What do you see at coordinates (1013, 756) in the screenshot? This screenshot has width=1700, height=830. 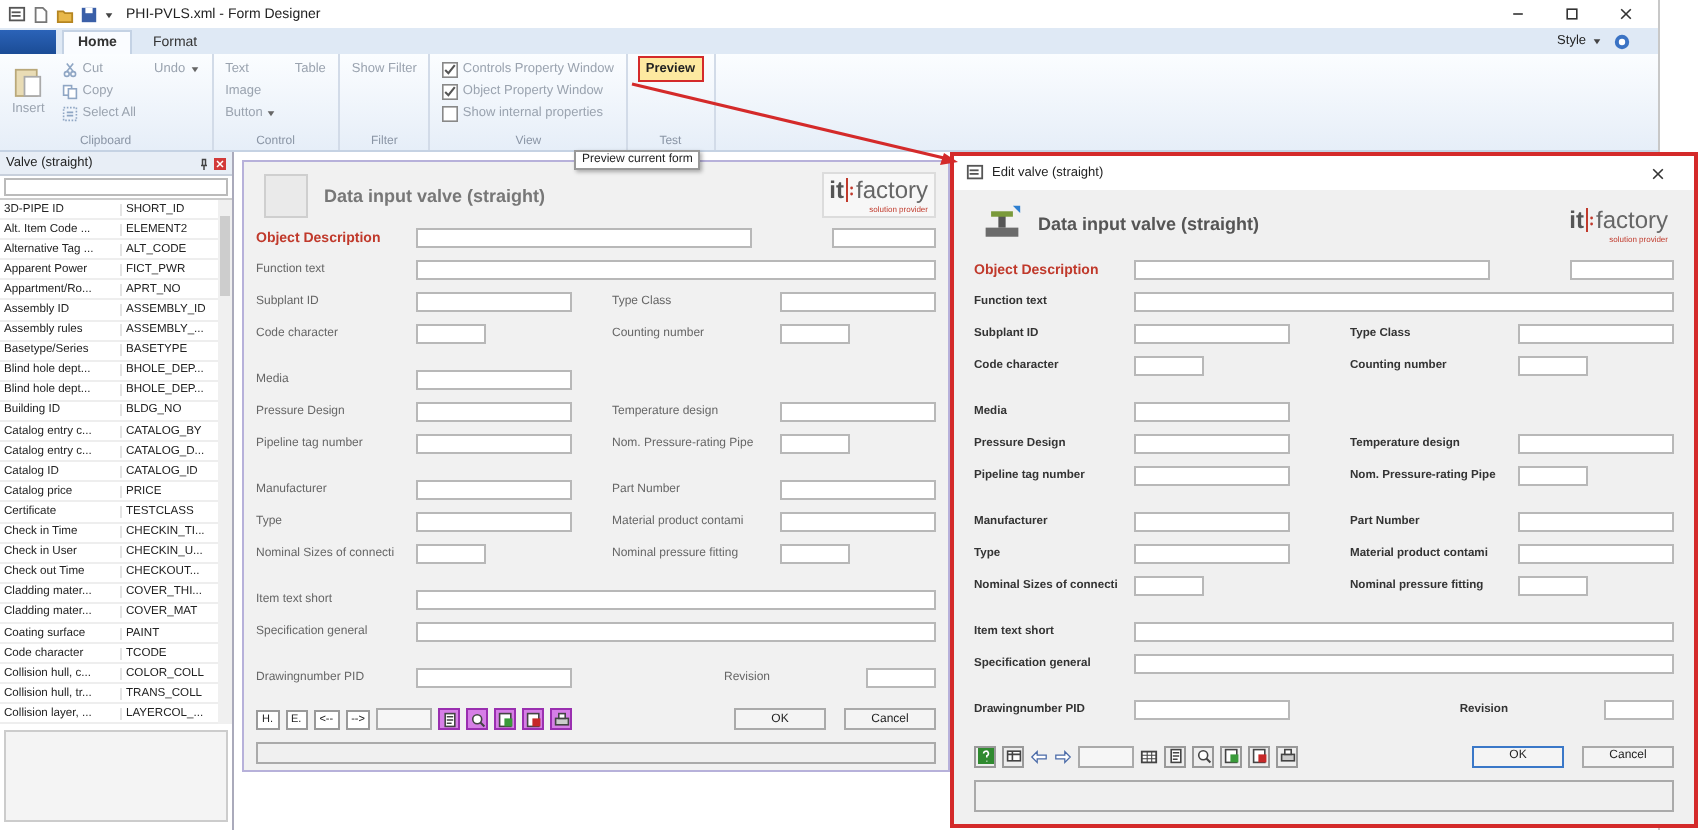 I see `table-button` at bounding box center [1013, 756].